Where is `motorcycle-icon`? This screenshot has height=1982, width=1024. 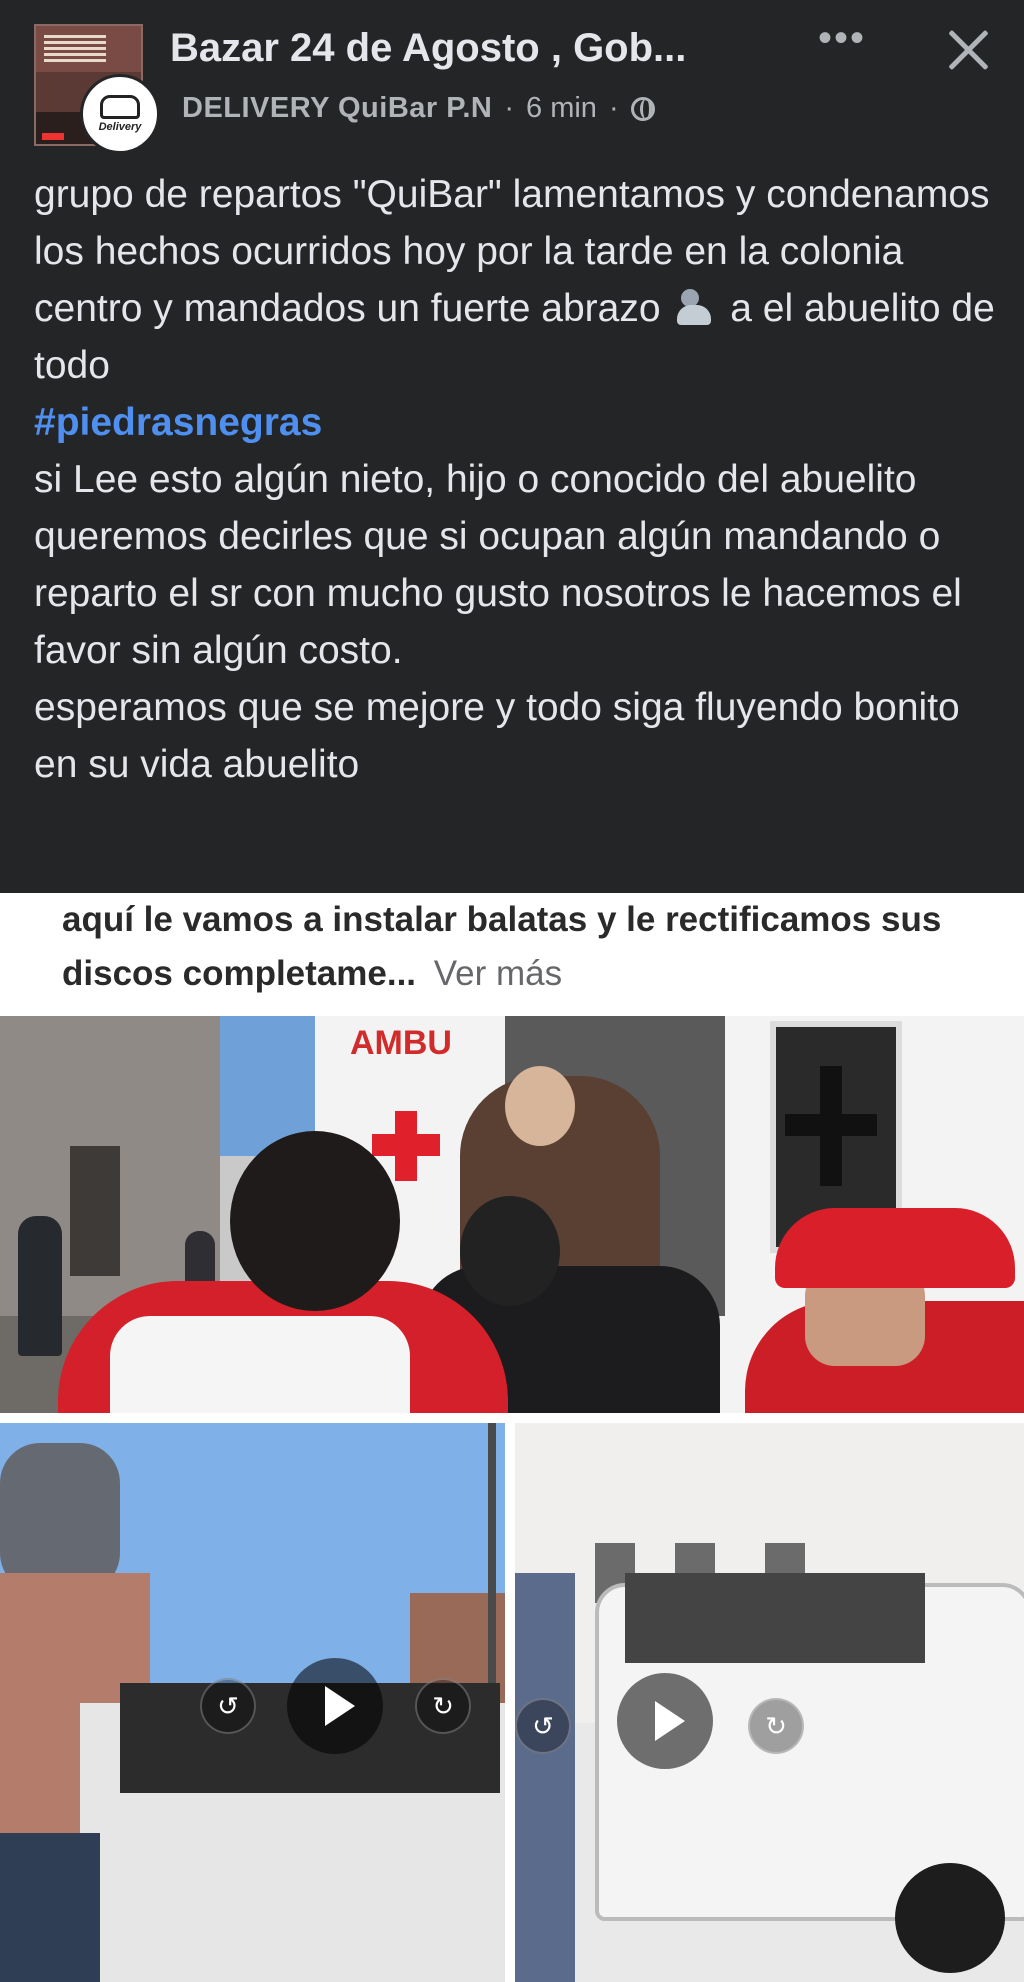
motorcycle-icon is located at coordinates (120, 107).